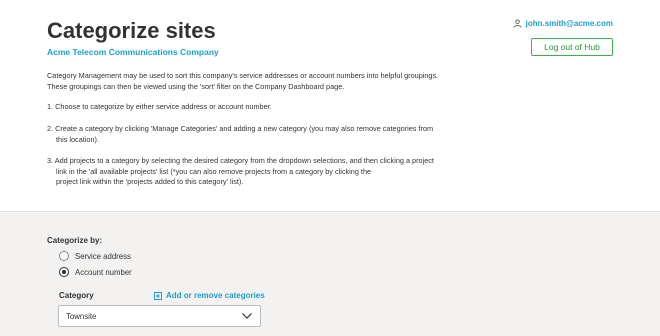 The image size is (660, 336). Describe the element at coordinates (569, 23) in the screenshot. I see `user-email: john.smith@acme.com` at that location.